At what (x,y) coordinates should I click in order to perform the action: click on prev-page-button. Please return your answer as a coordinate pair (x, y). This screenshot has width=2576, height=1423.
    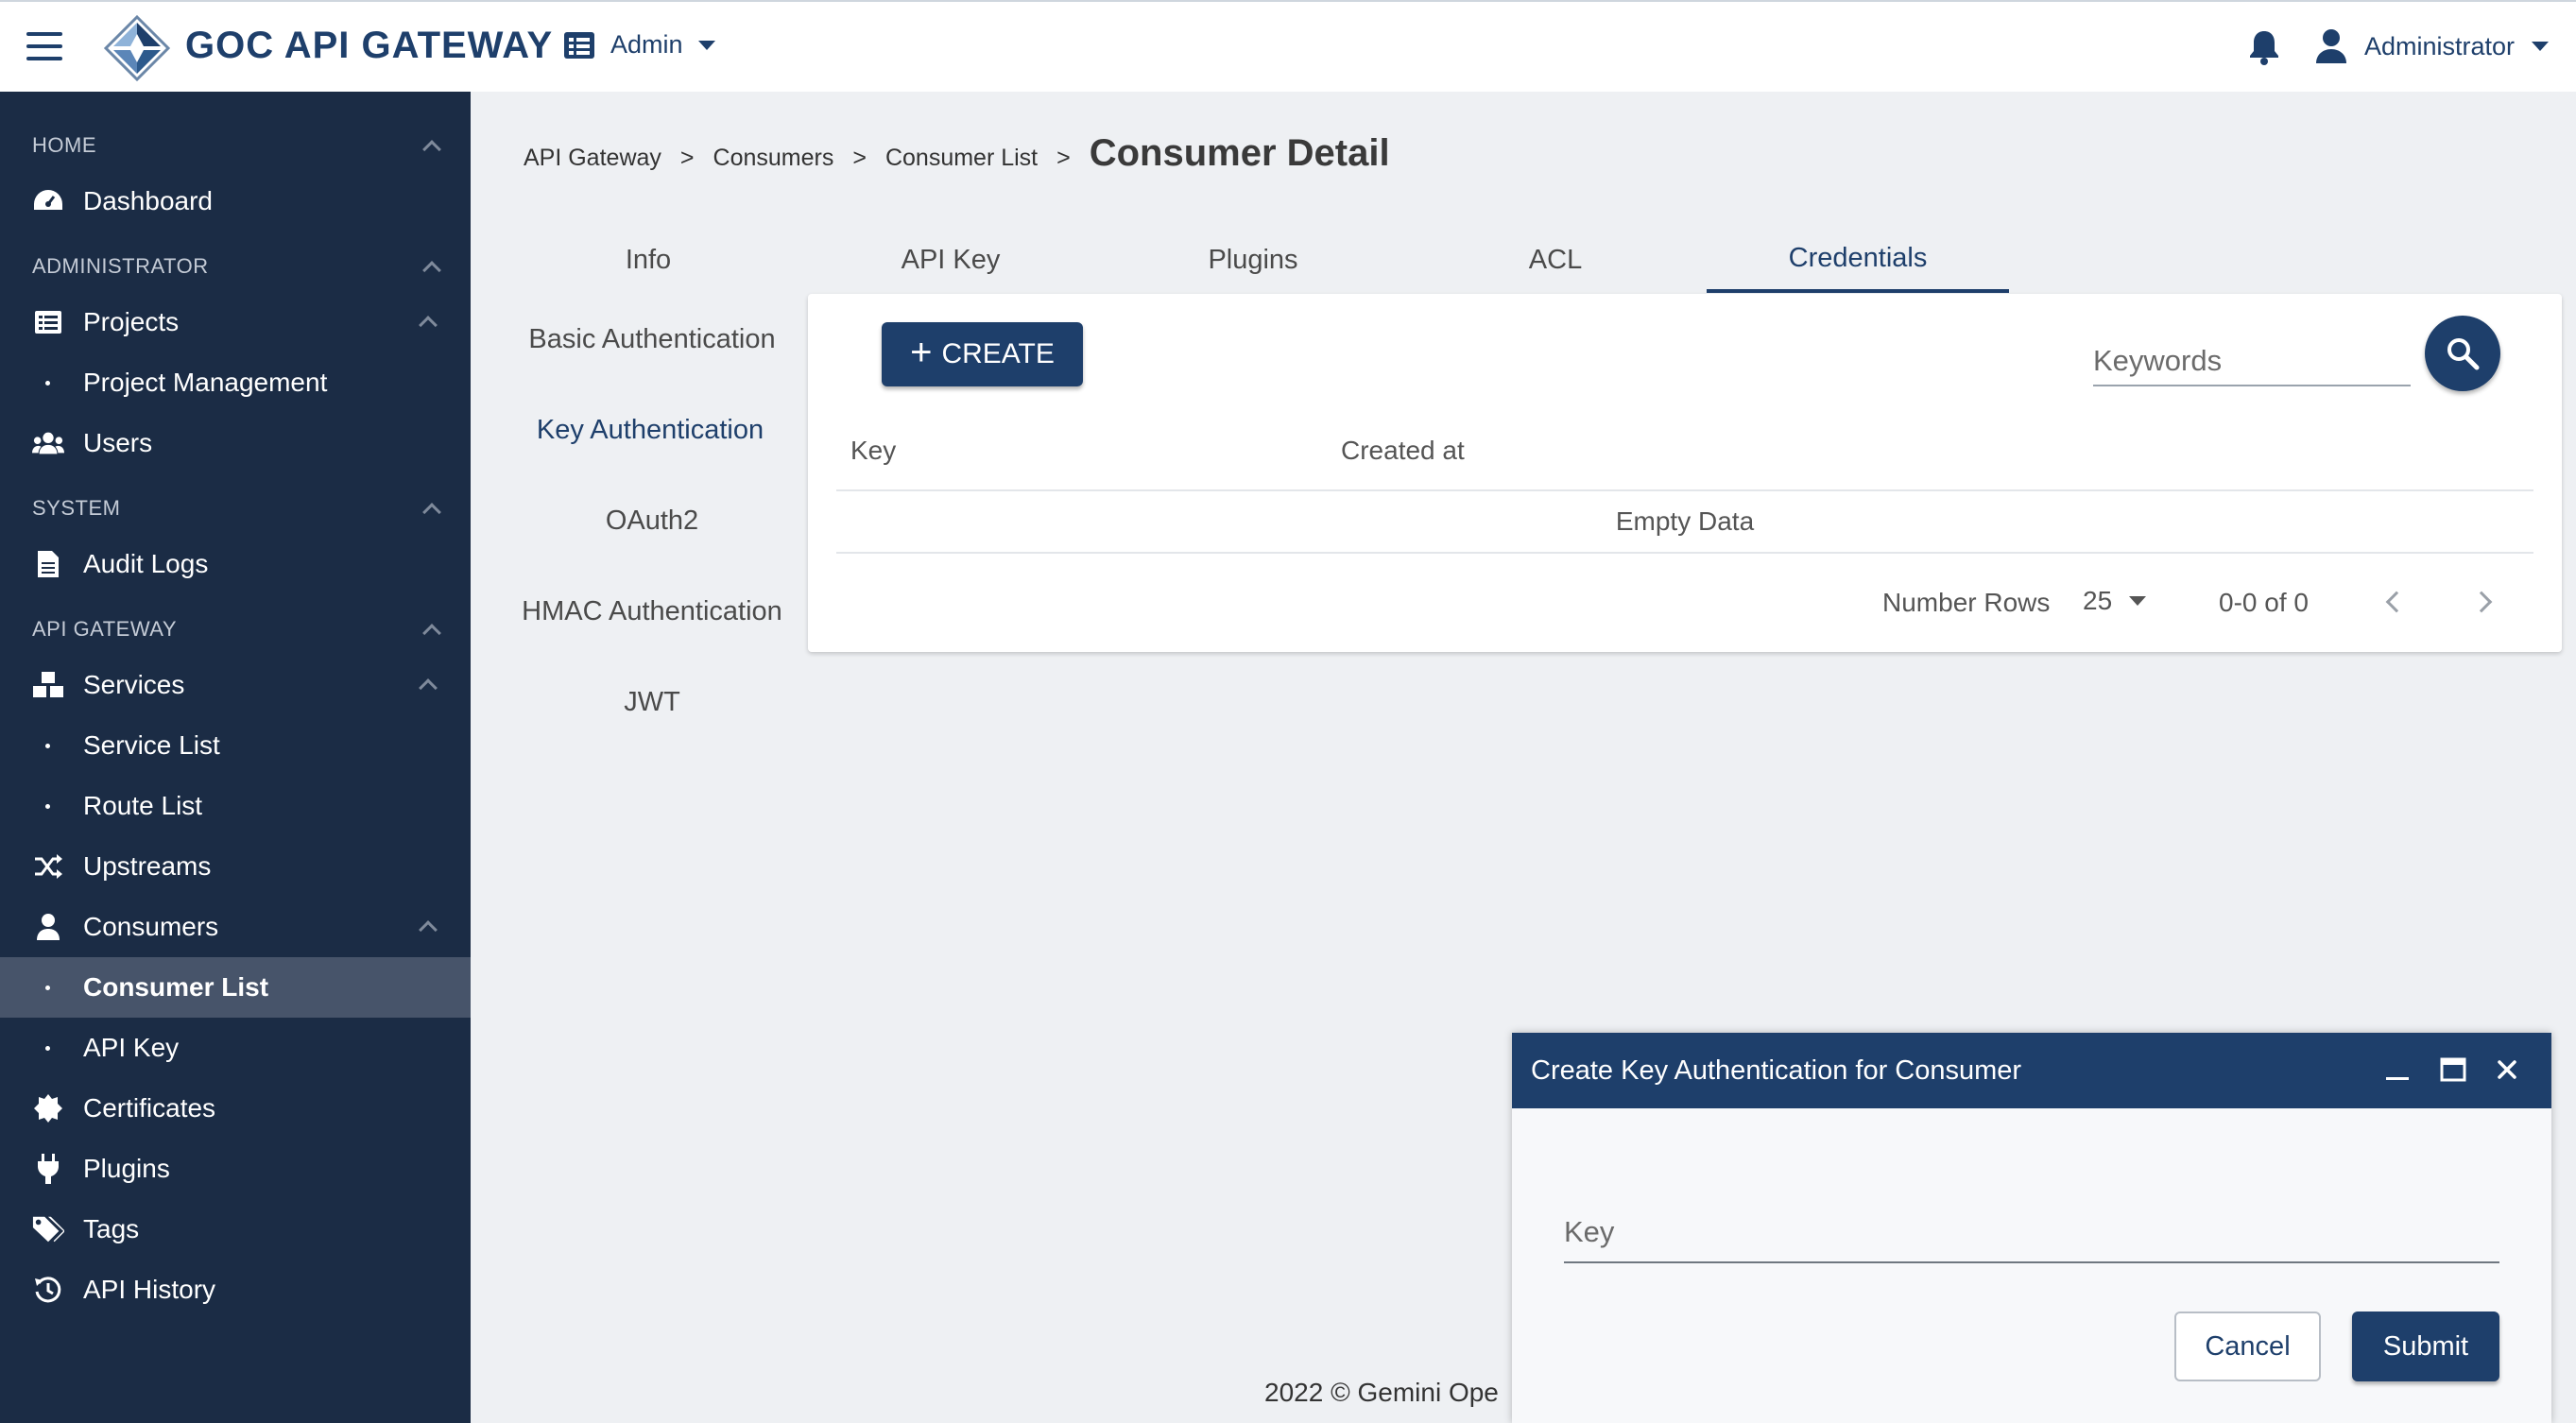
    Looking at the image, I should click on (2396, 602).